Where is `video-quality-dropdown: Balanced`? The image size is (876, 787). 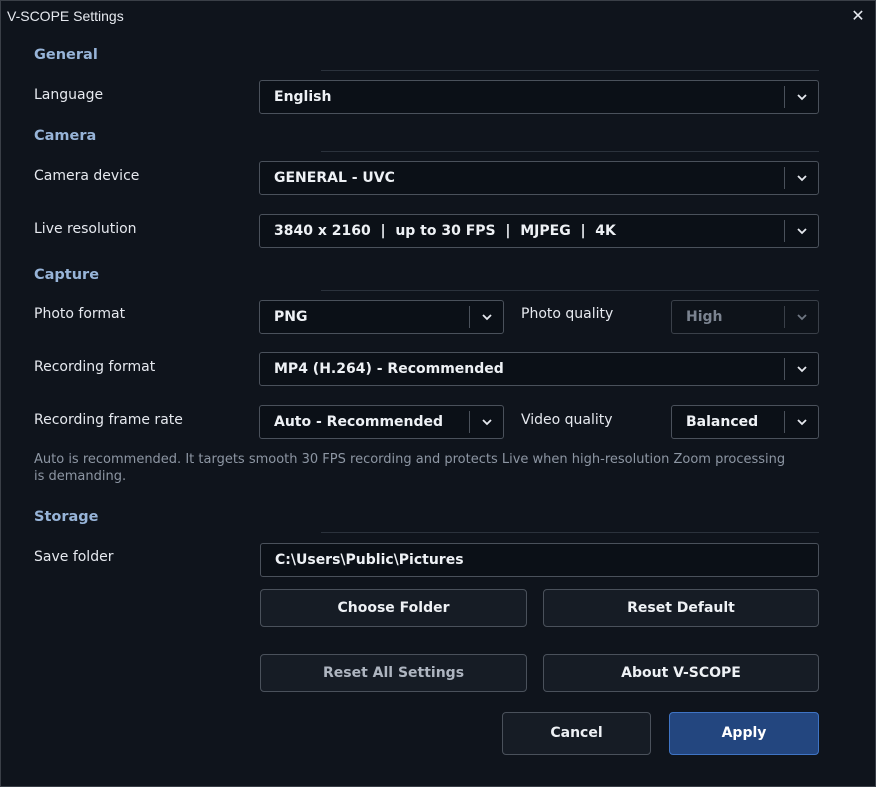 video-quality-dropdown: Balanced is located at coordinates (745, 422).